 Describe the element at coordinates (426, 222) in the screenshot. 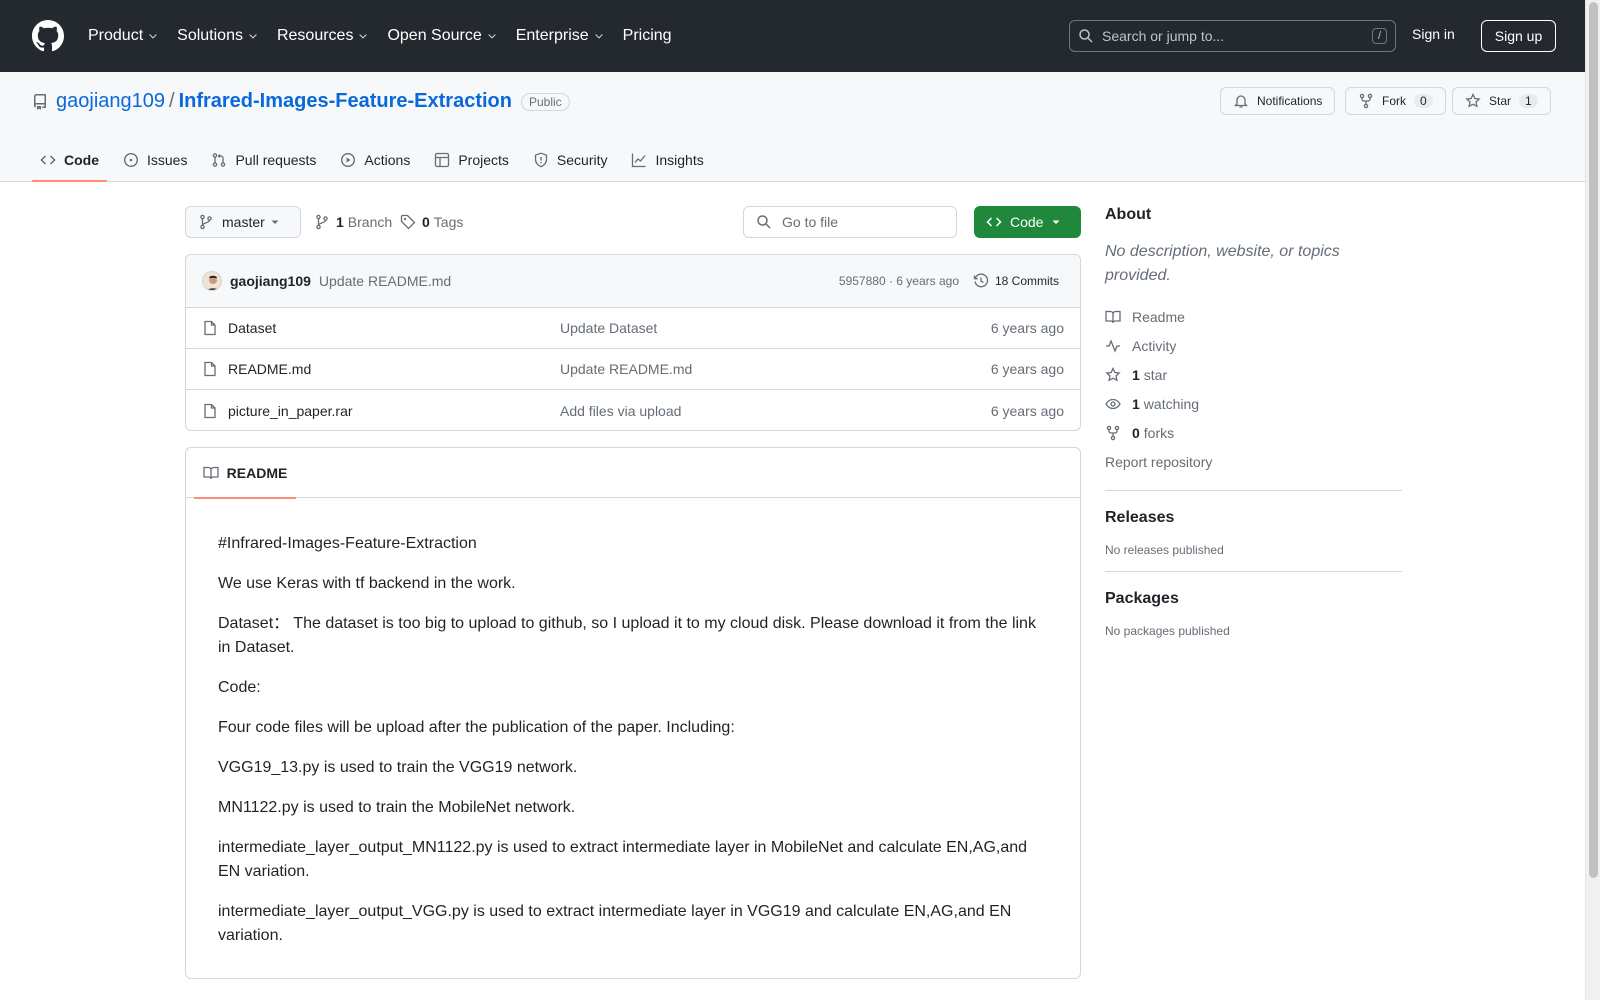

I see `tag-count: 0` at that location.